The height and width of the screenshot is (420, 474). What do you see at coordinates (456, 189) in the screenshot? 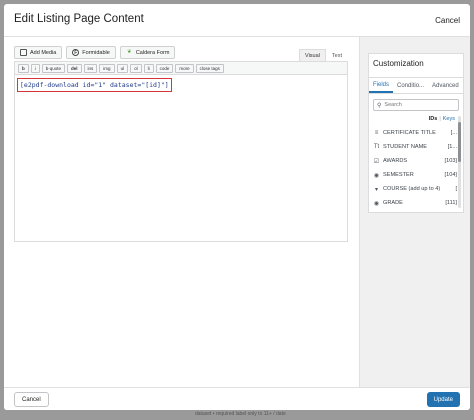
I see `field-id: [` at bounding box center [456, 189].